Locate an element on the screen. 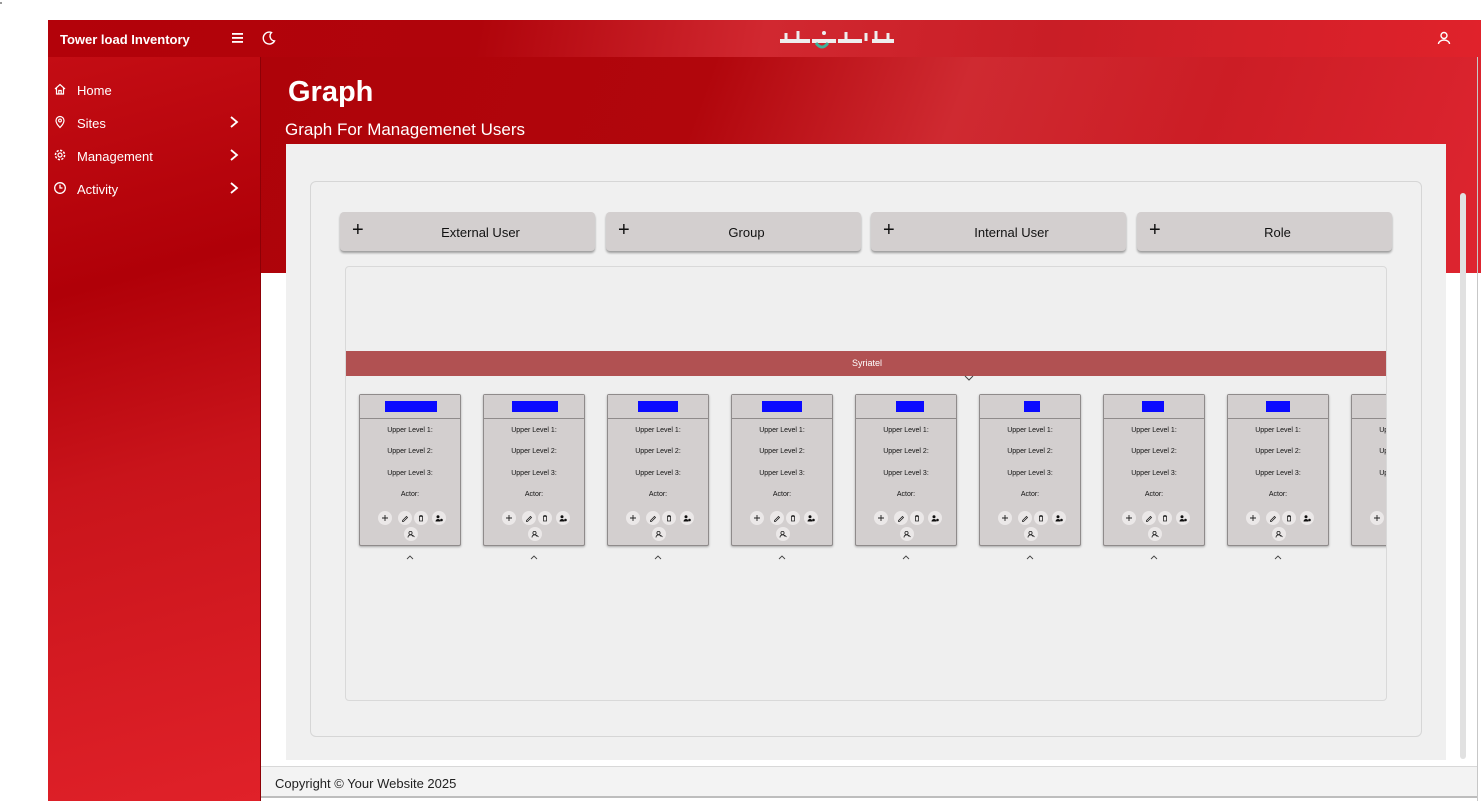 The image size is (1481, 801). user-icon is located at coordinates (1444, 38).